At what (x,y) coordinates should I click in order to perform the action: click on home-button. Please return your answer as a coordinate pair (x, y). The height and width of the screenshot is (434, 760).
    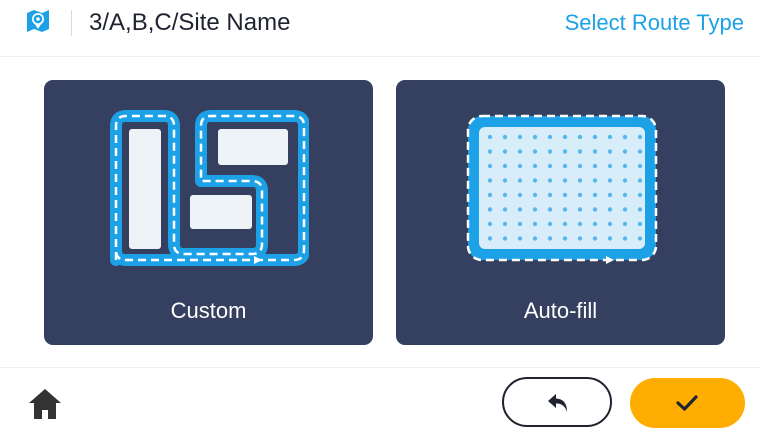
    Looking at the image, I should click on (45, 404).